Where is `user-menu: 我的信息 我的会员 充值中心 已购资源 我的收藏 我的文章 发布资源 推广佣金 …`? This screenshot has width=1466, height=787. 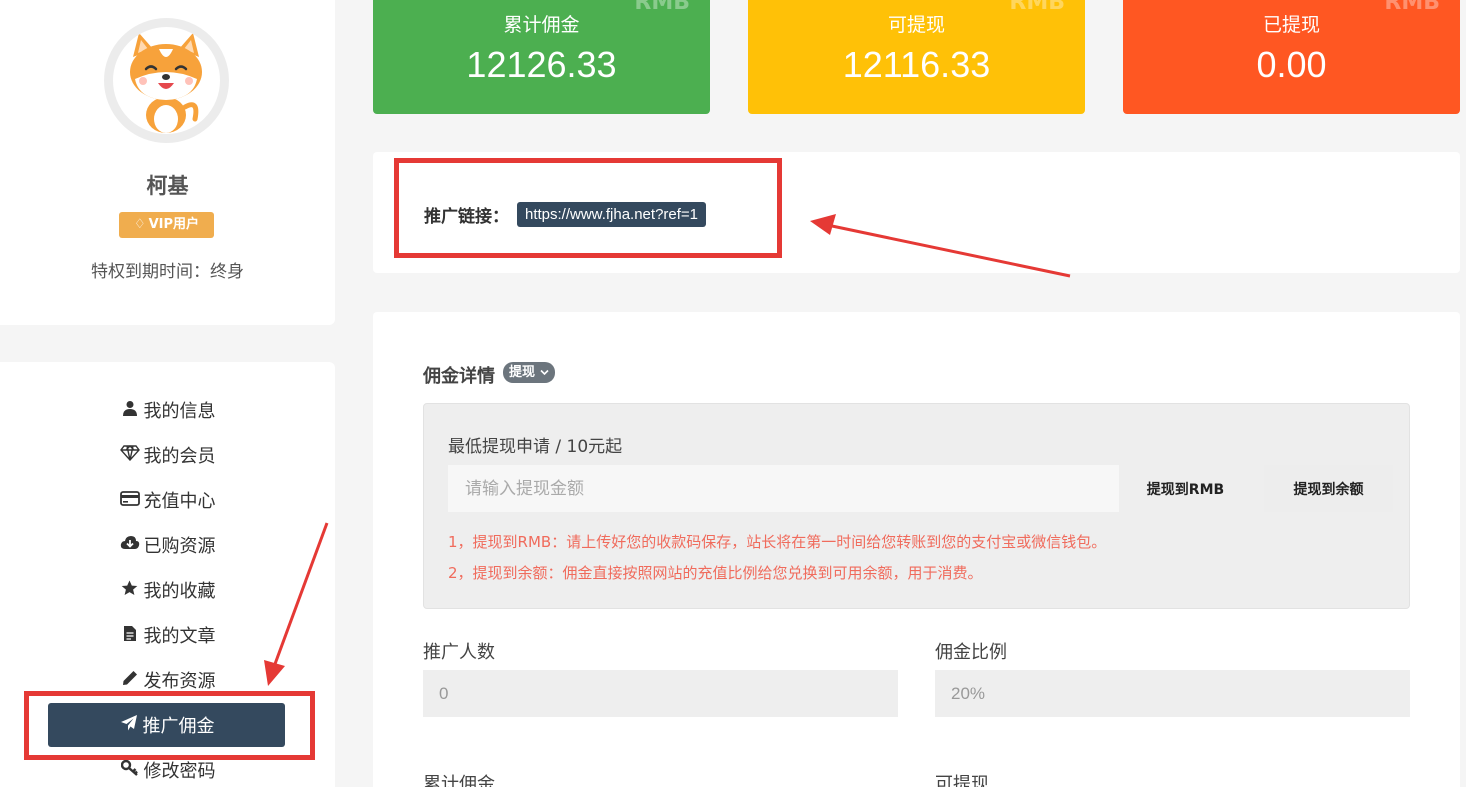
user-menu: 我的信息 我的会员 充值中心 已购资源 我的收藏 我的文章 发布资源 推广佣金 … is located at coordinates (167, 574).